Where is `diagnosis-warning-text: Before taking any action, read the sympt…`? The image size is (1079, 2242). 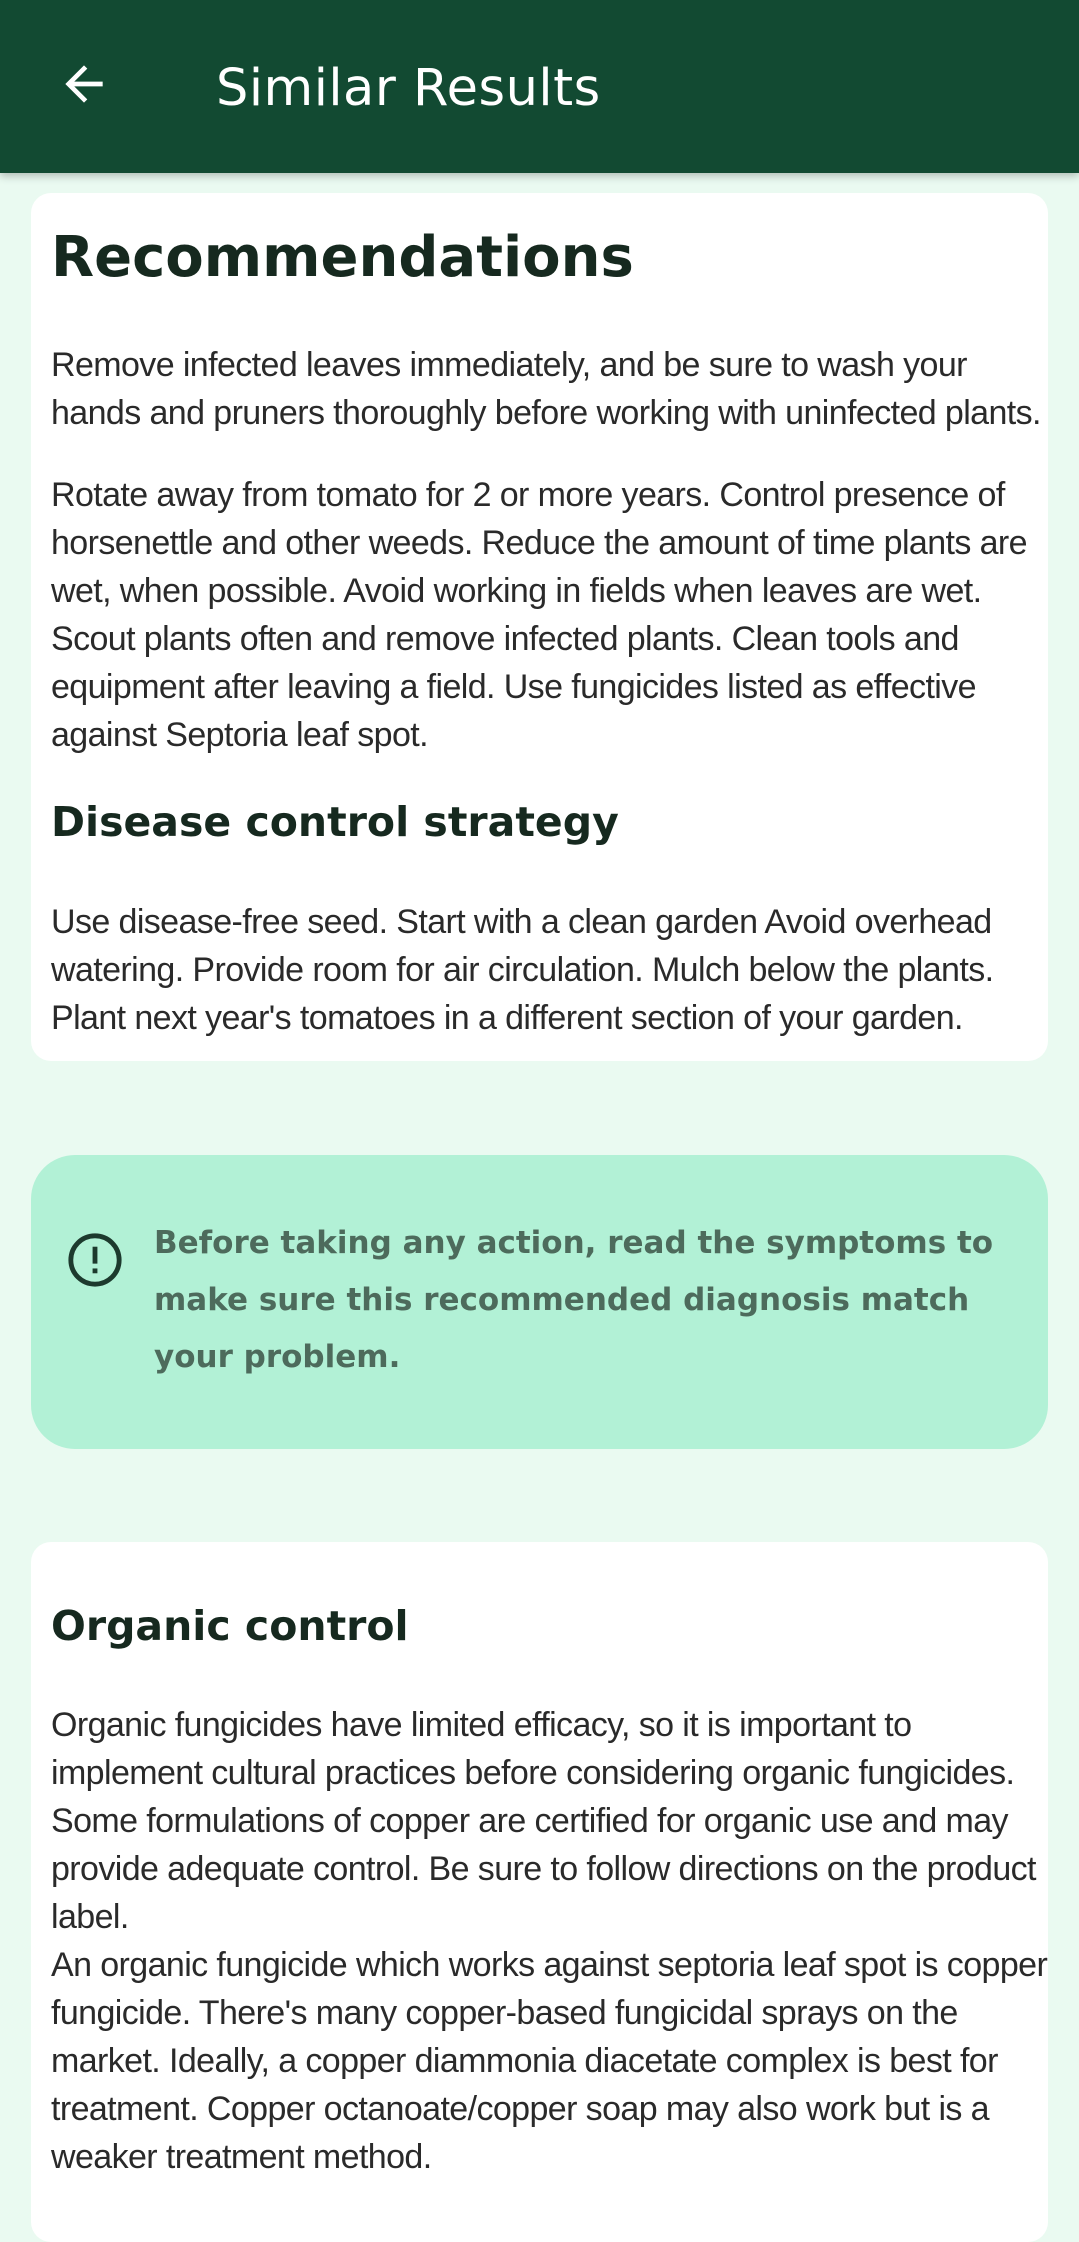 diagnosis-warning-text: Before taking any action, read the sympt… is located at coordinates (574, 1300).